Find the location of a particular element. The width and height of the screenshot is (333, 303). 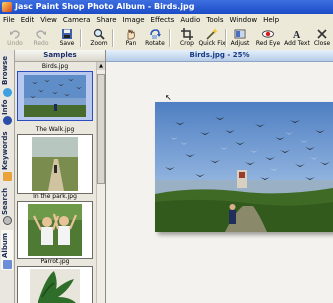

samples-scrollbar: ▲ is located at coordinates (100, 182).